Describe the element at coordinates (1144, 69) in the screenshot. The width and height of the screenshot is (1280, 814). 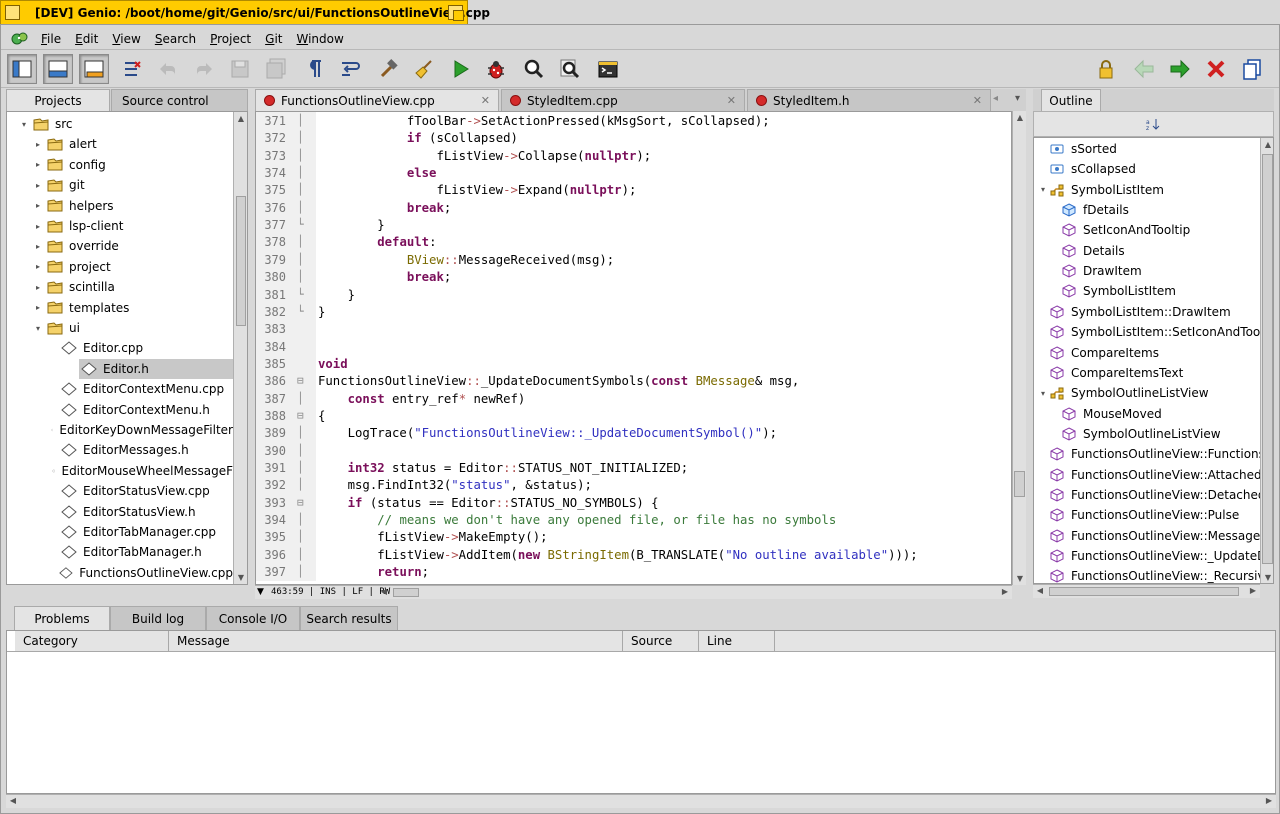
I see `back-button` at that location.